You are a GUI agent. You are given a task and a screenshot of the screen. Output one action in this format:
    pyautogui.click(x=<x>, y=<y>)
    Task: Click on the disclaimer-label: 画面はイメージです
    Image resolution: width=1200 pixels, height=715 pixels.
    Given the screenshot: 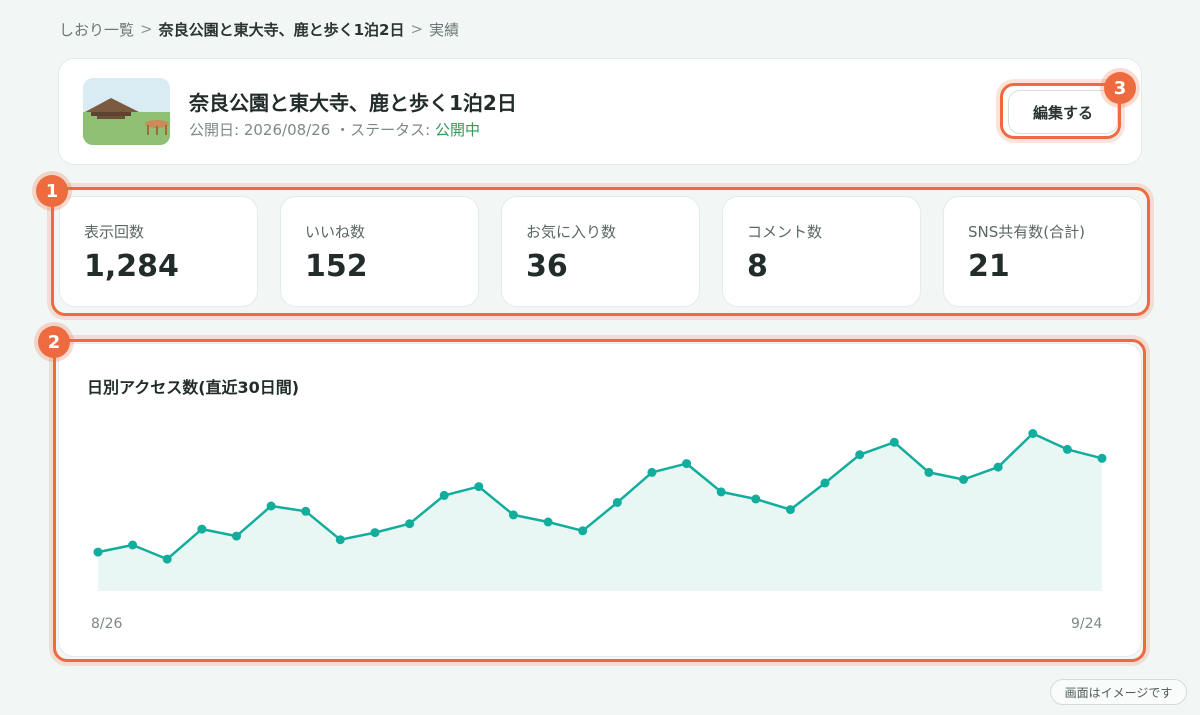 What is the action you would take?
    pyautogui.click(x=1118, y=692)
    